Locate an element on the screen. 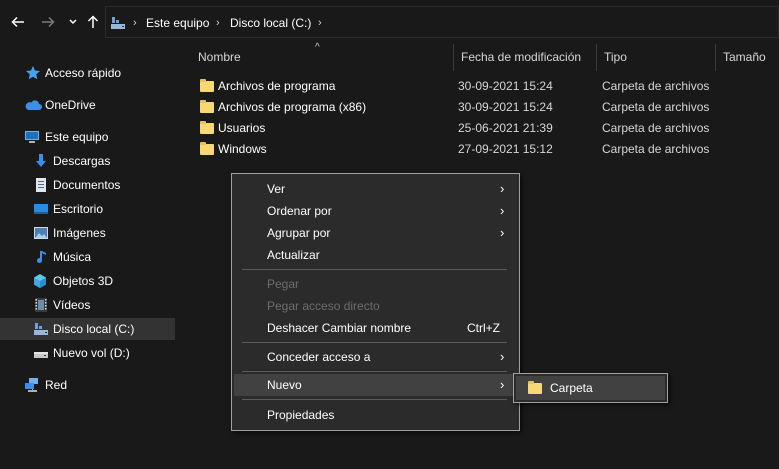  cloud-icon is located at coordinates (33, 105).